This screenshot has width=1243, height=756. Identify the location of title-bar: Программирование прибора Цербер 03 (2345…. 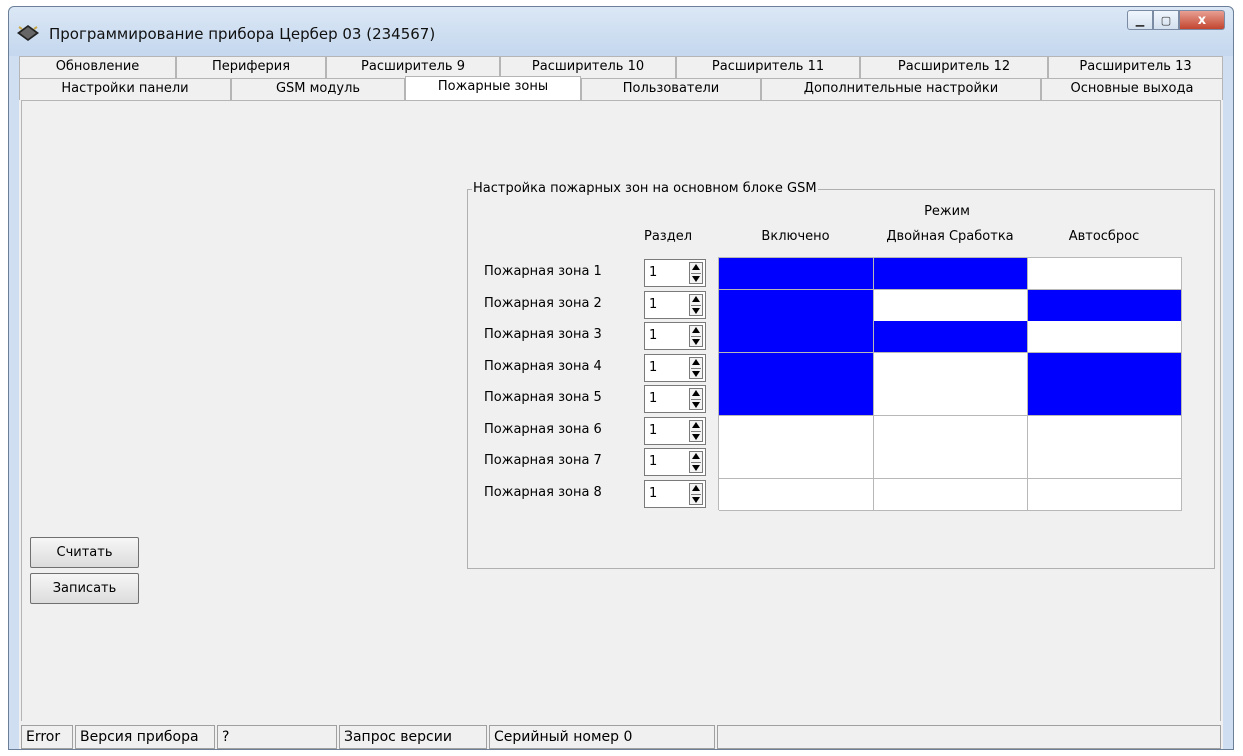
(621, 31).